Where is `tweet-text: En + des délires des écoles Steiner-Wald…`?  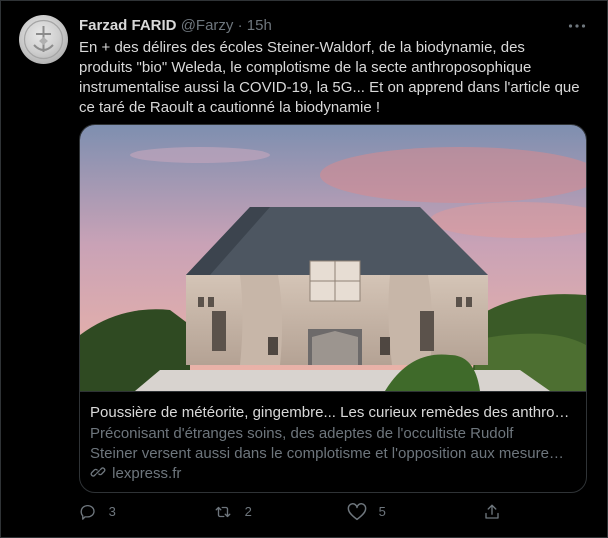 tweet-text: En + des délires des écoles Steiner-Wald… is located at coordinates (329, 77).